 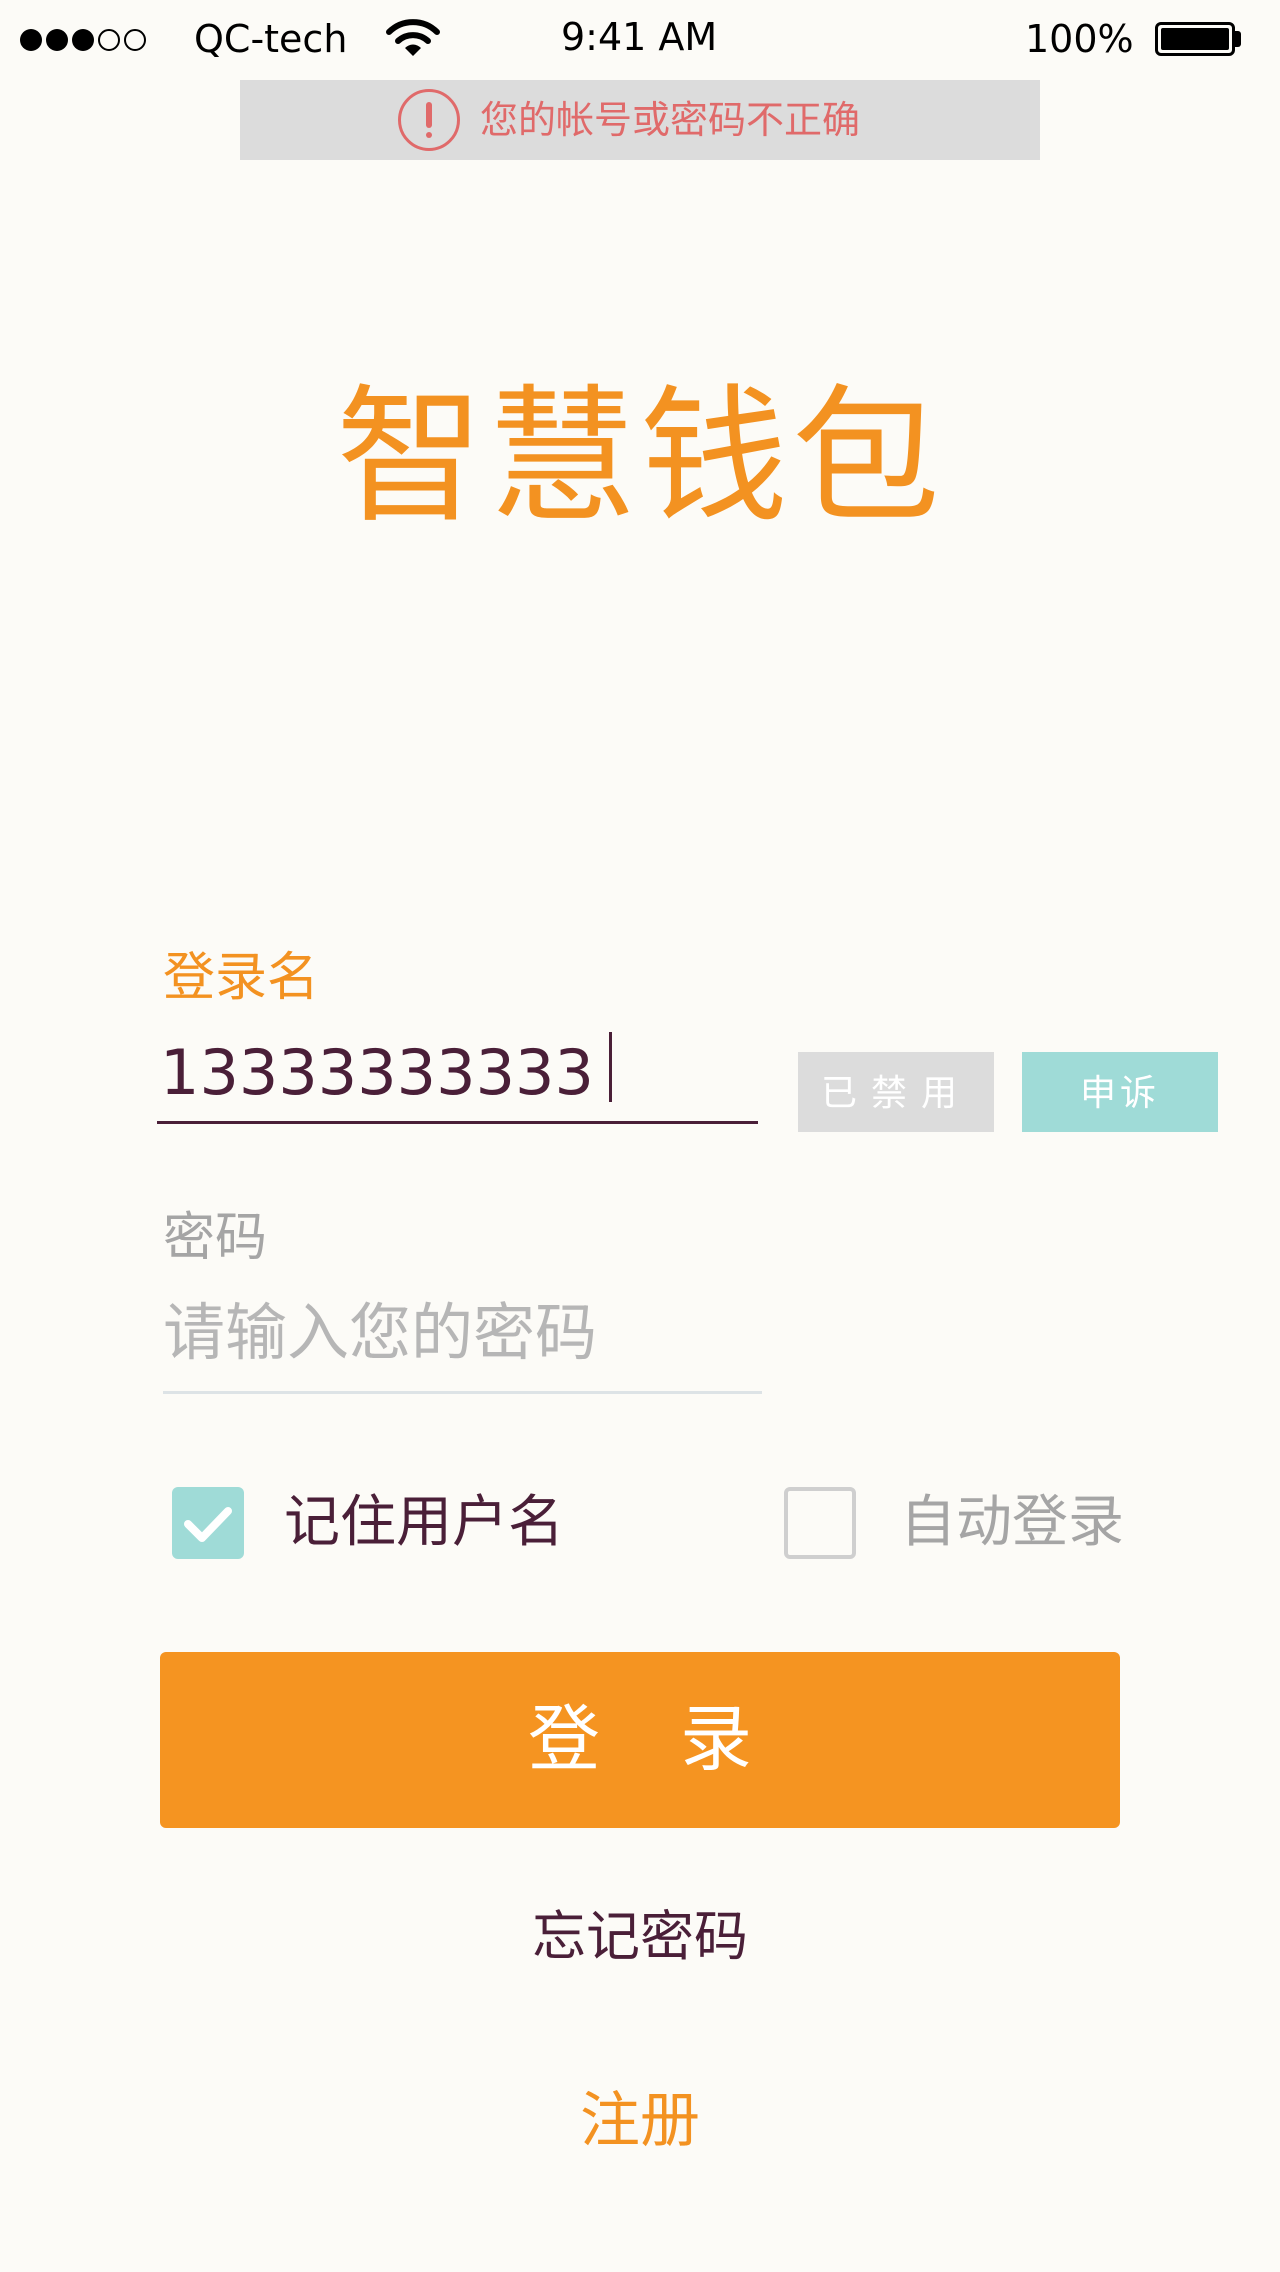 What do you see at coordinates (640, 457) in the screenshot?
I see `app-title: 智慧钱包` at bounding box center [640, 457].